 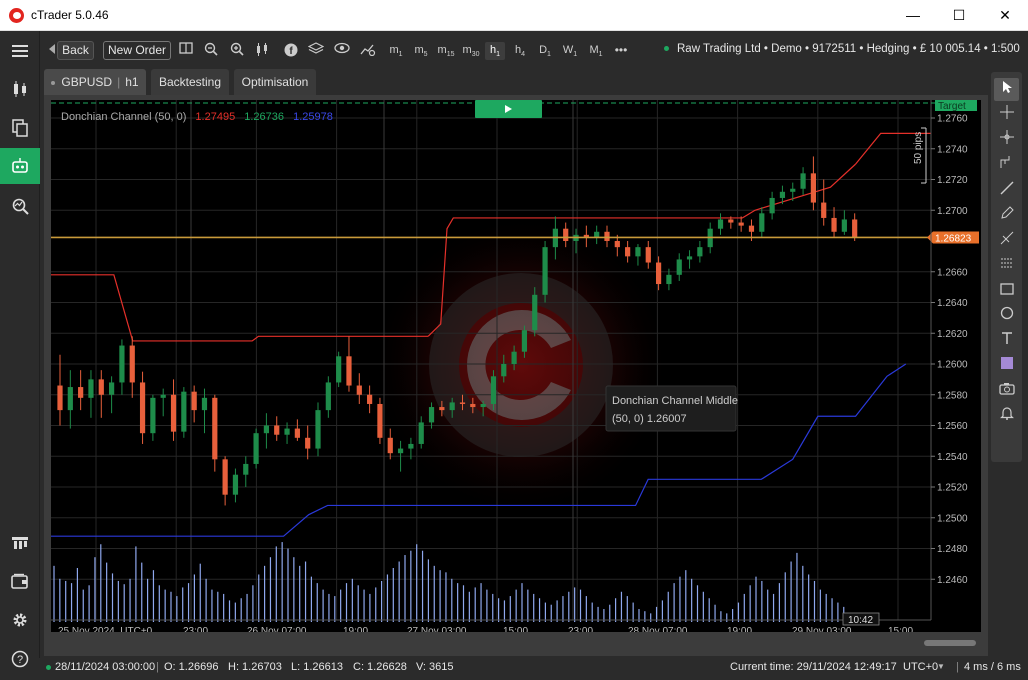 I want to click on cursor-icon, so click(x=1006, y=89).